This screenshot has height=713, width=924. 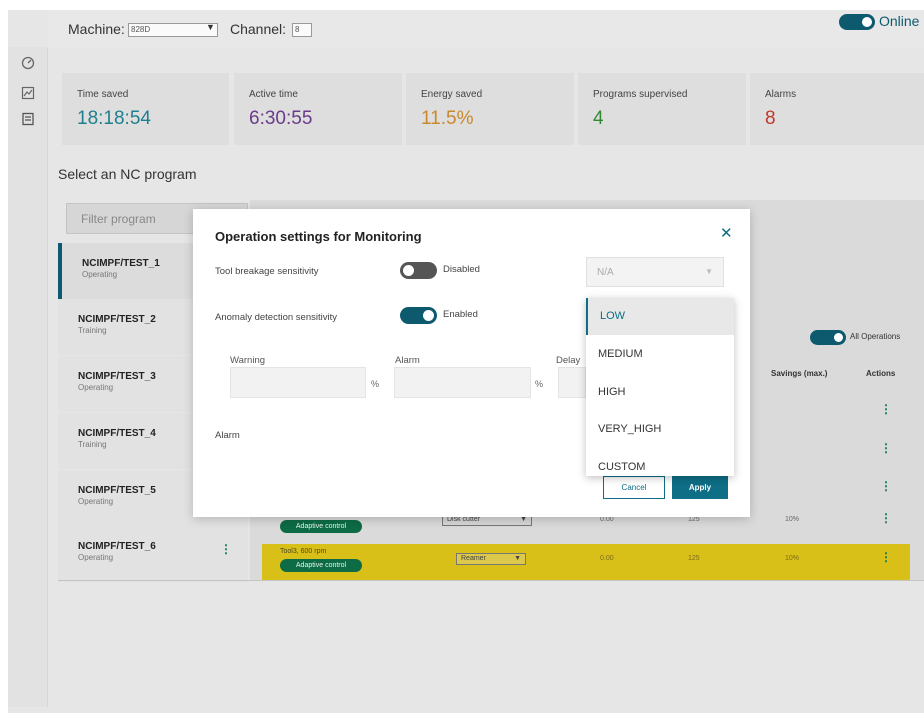 What do you see at coordinates (117, 319) in the screenshot?
I see `program-name: NCIMPF/TEST_2` at bounding box center [117, 319].